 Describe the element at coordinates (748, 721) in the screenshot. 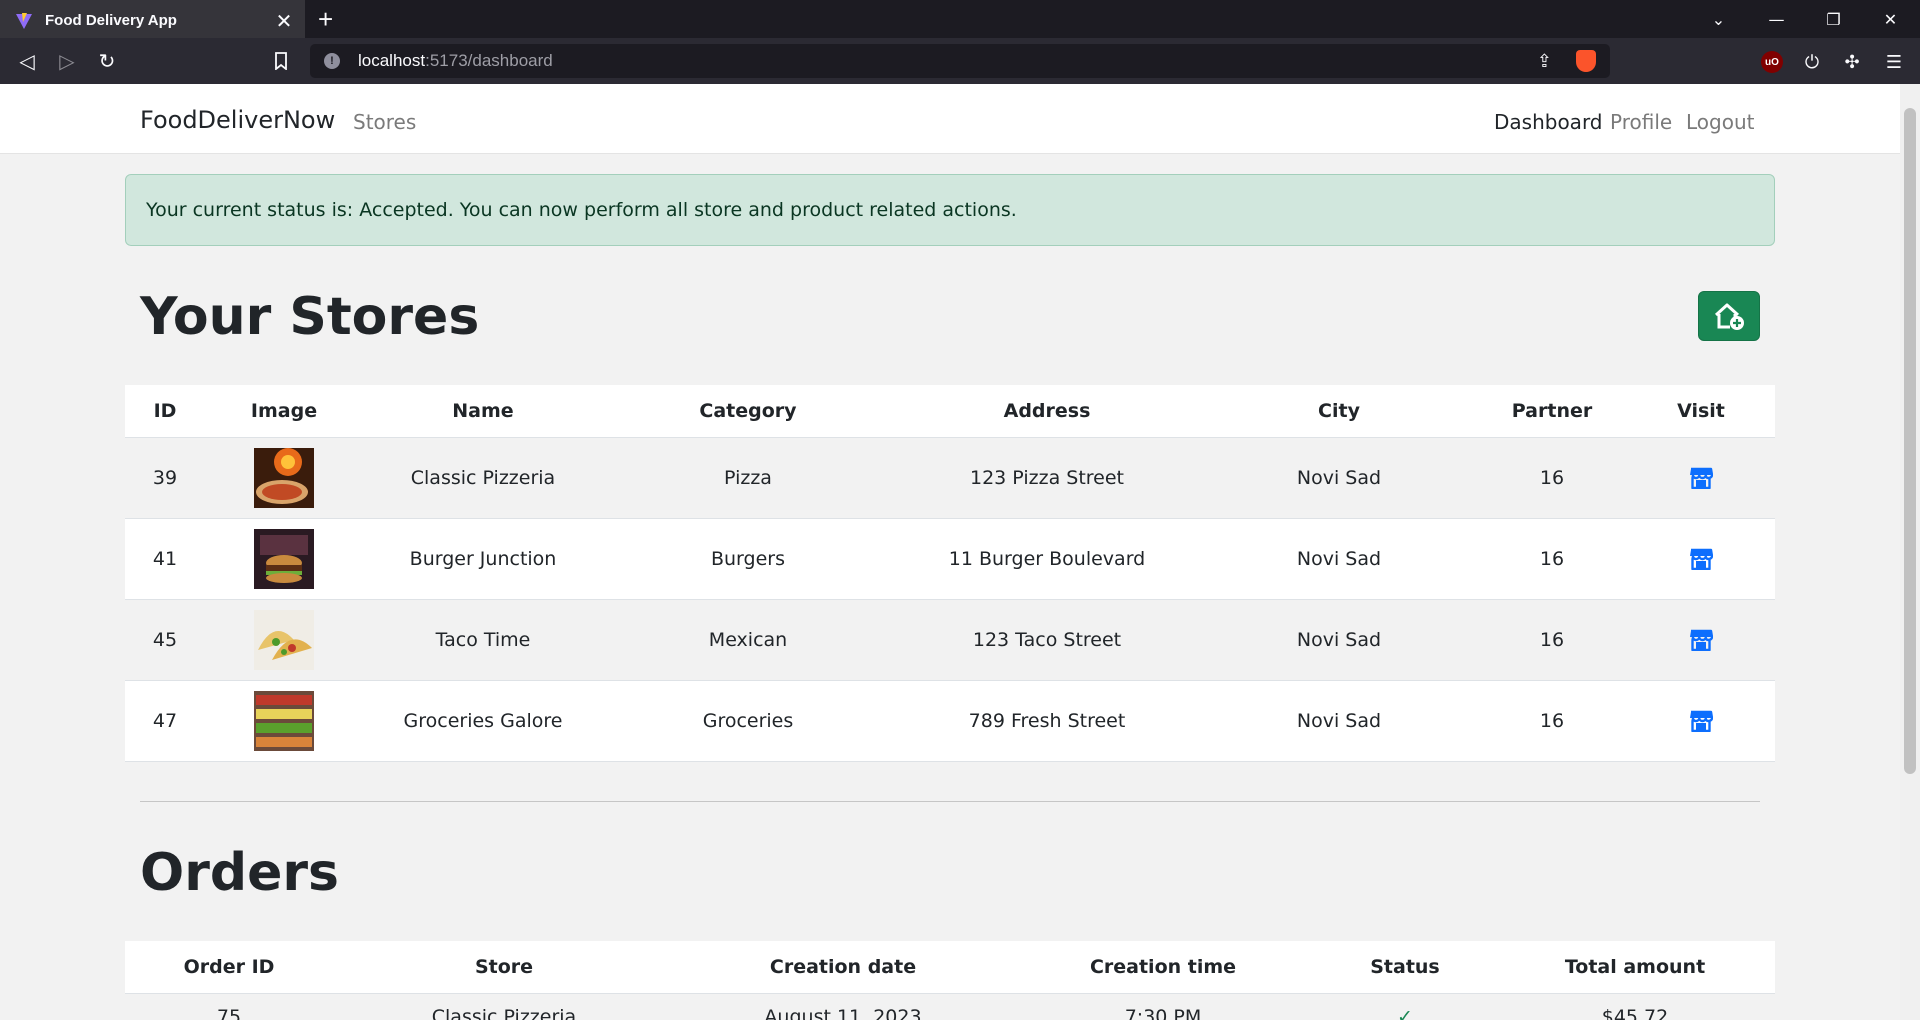

I see `store-category: Groceries` at that location.